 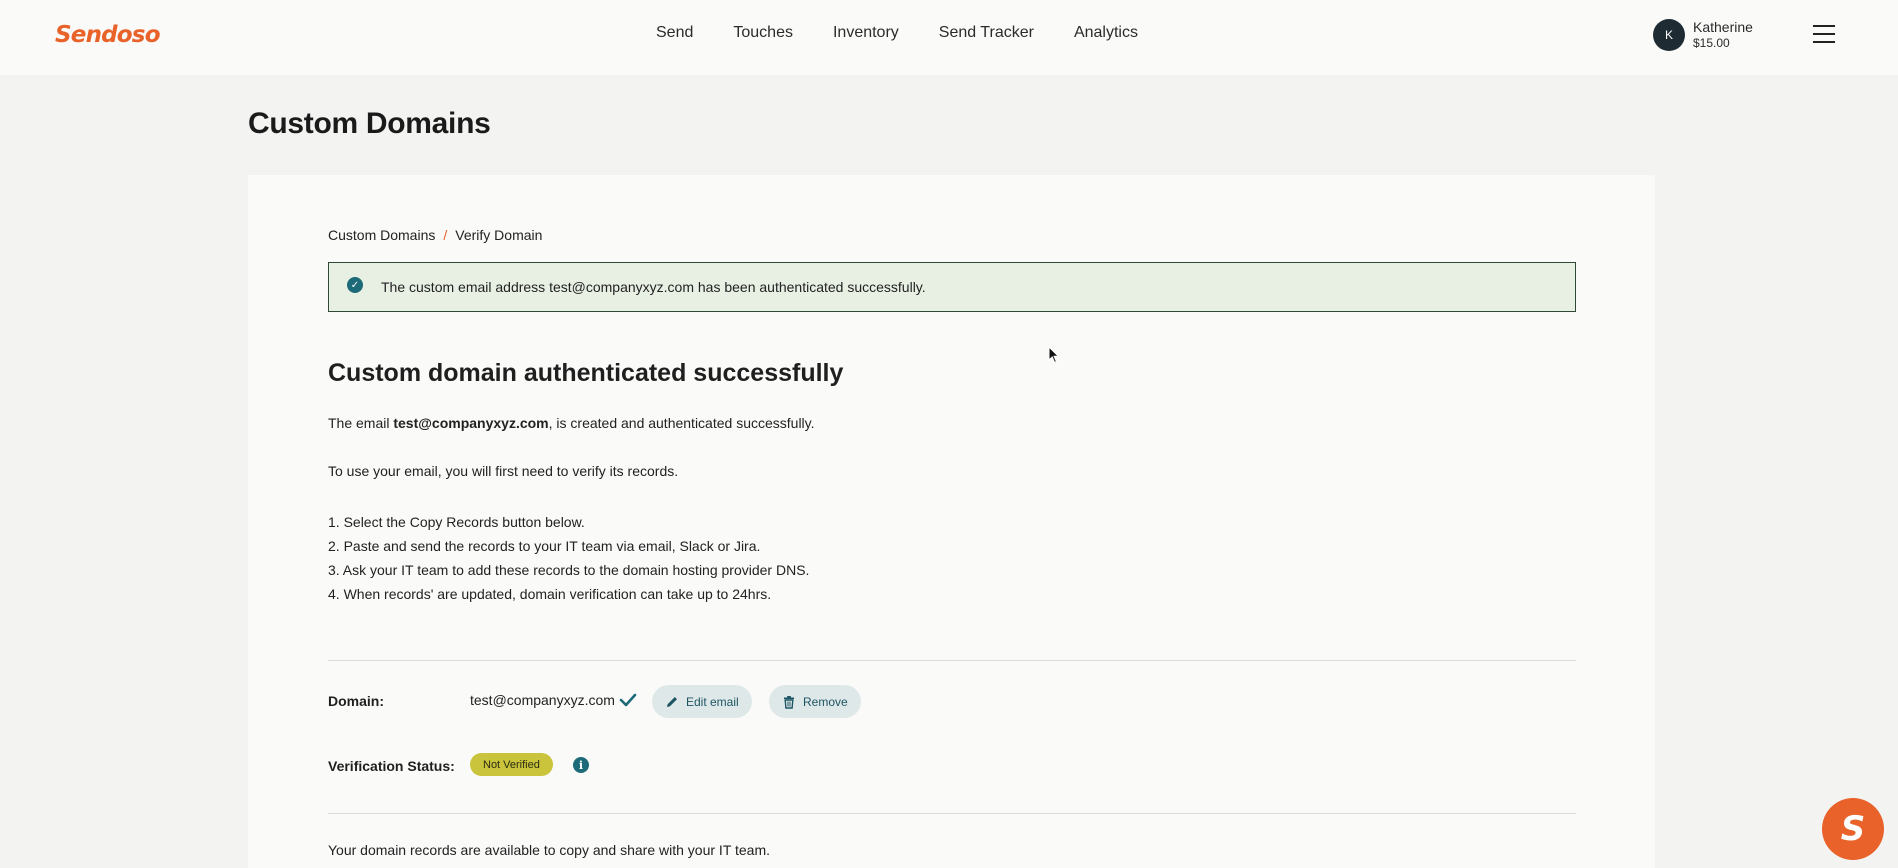 I want to click on sendoso-s-icon: S, so click(x=1853, y=829).